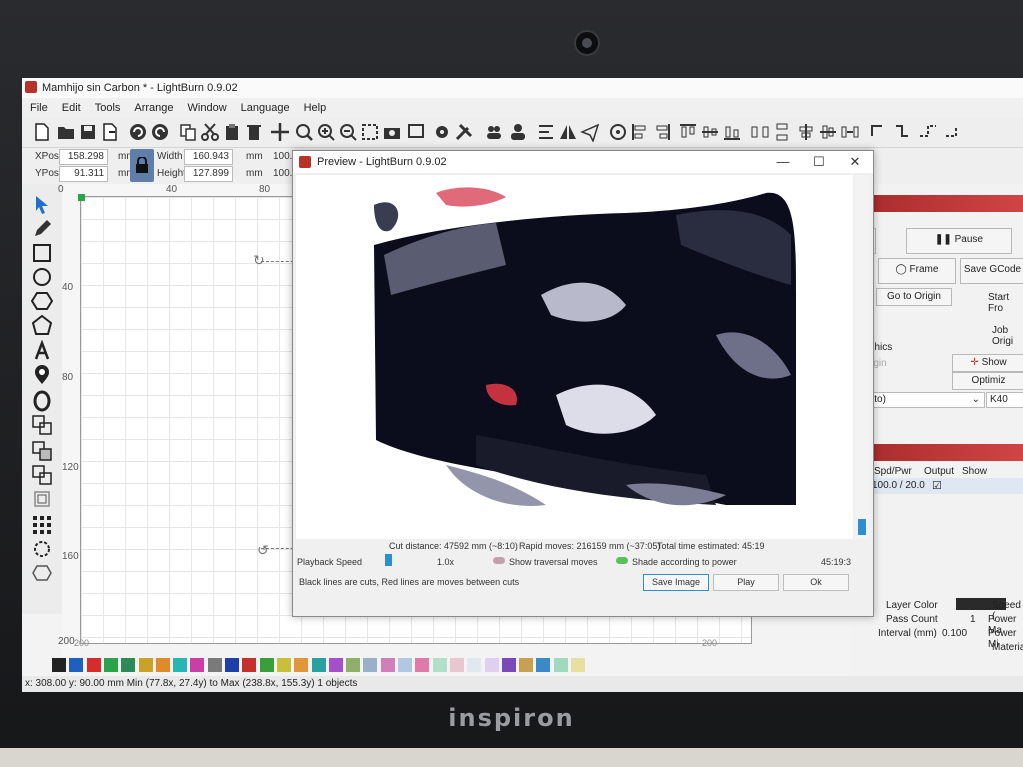 The image size is (1023, 767). I want to click on text-tool-icon, so click(42, 351).